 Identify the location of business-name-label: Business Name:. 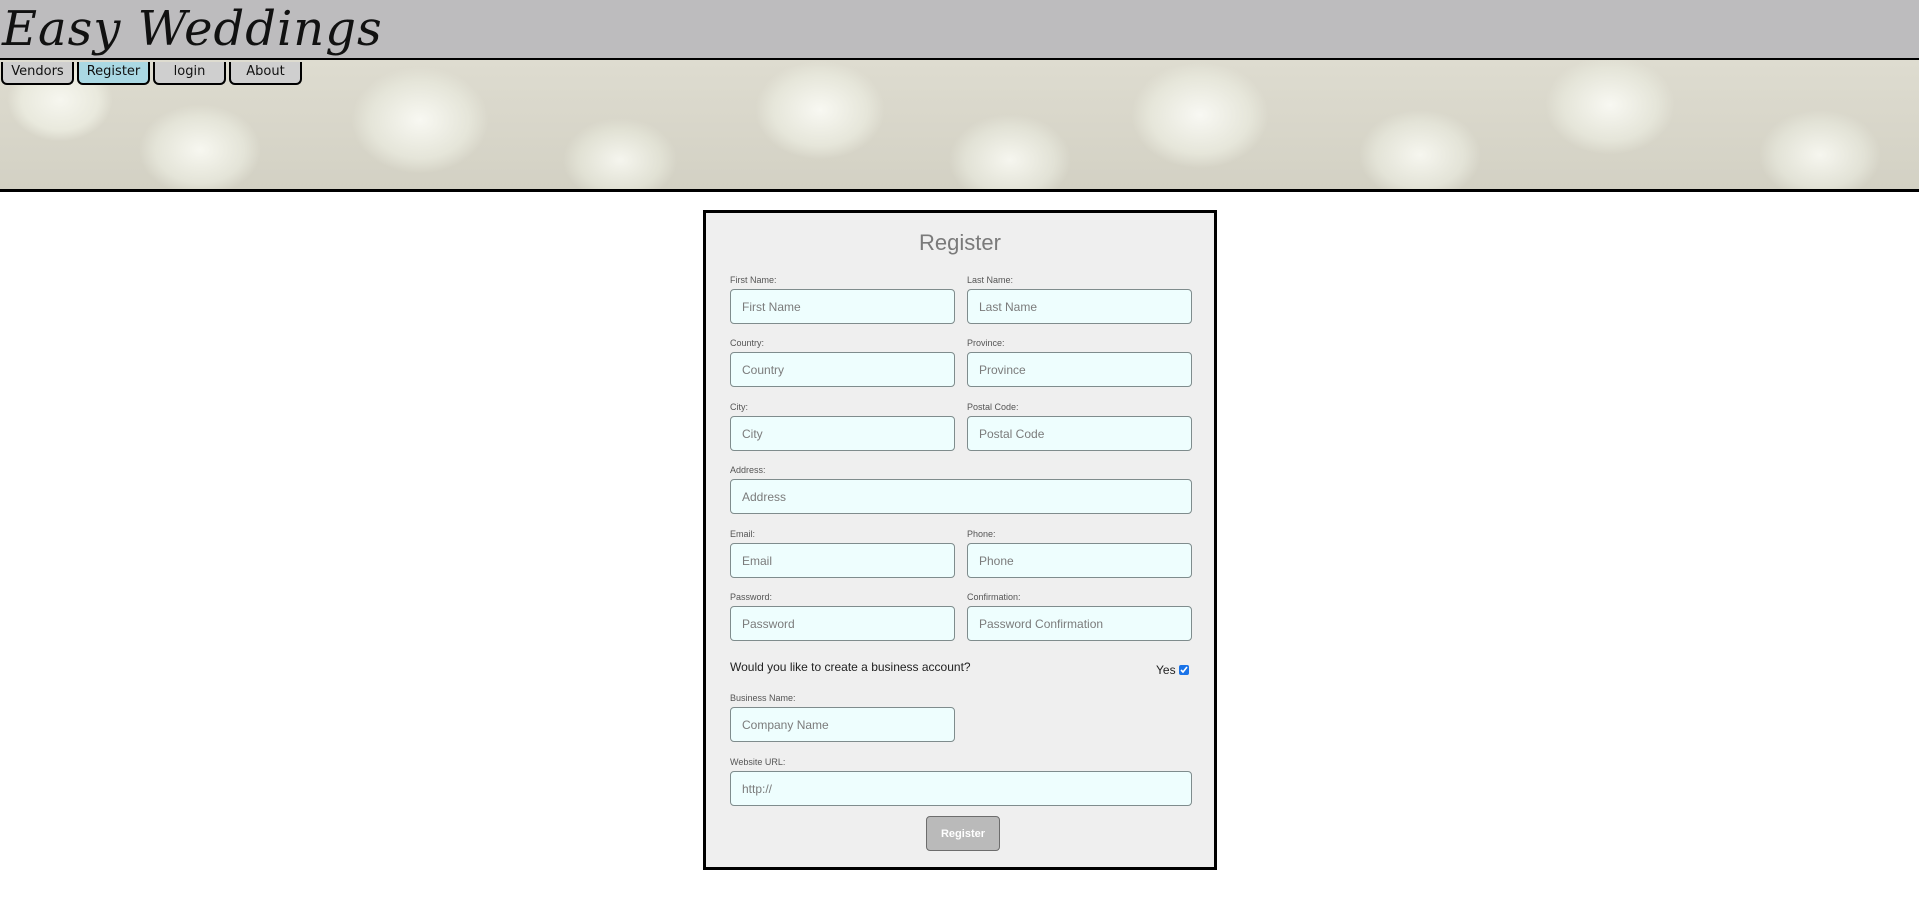
(763, 698).